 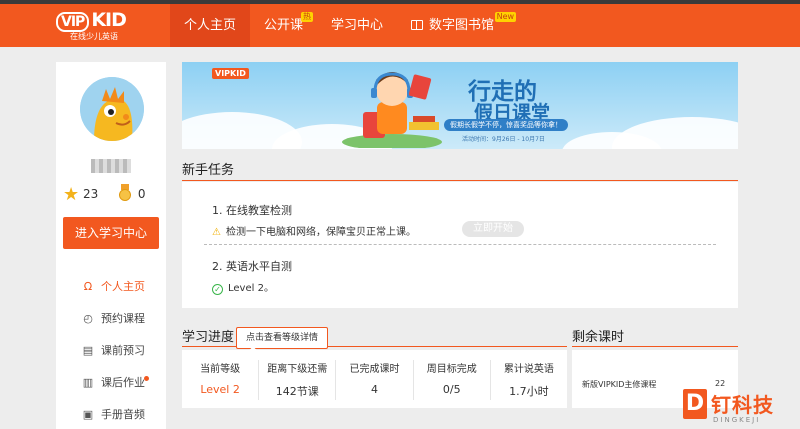 I want to click on remaining-divider, so click(x=655, y=346).